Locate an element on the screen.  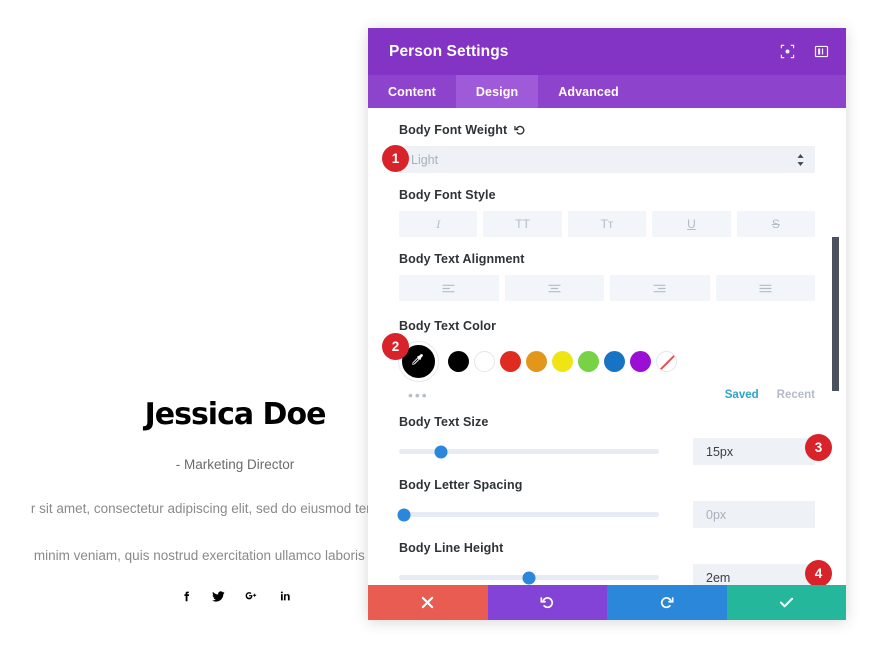
swatch-blue is located at coordinates (614, 361).